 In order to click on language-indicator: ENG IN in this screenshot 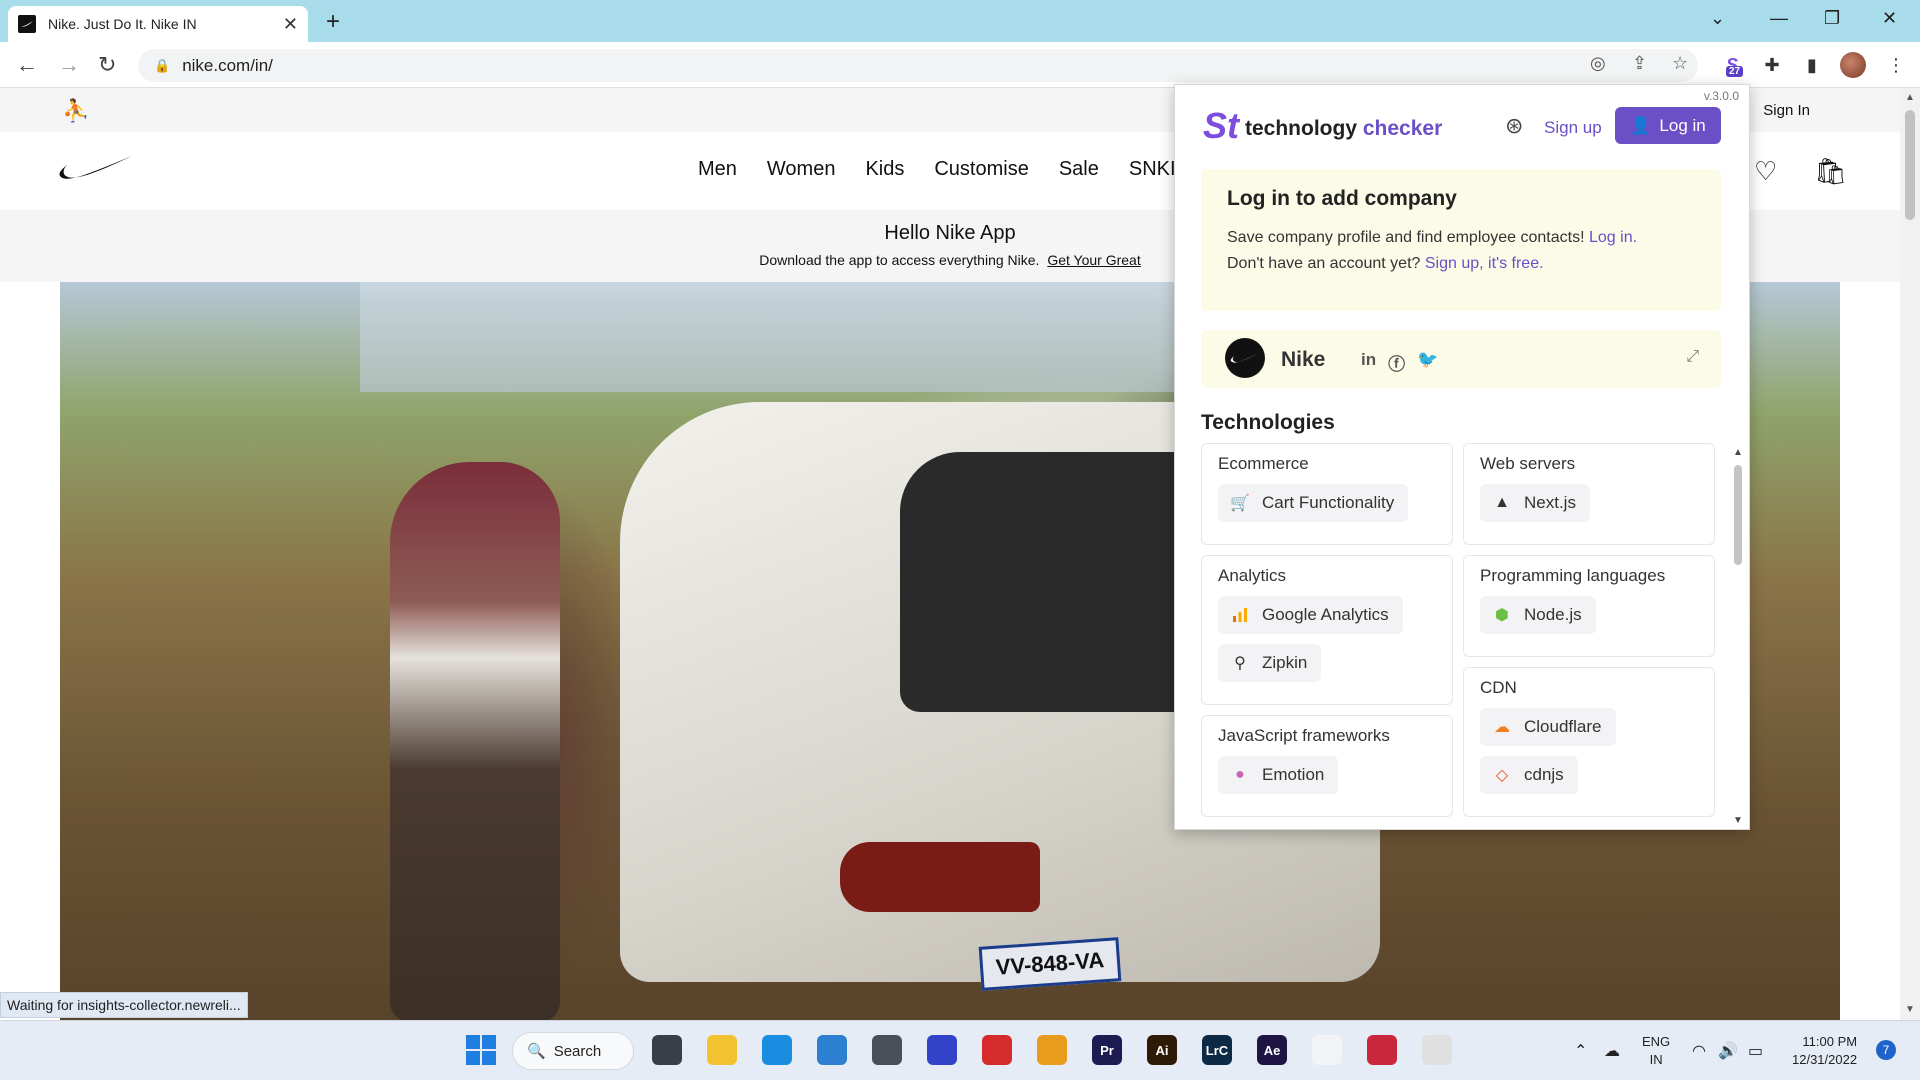, I will do `click(1656, 1051)`.